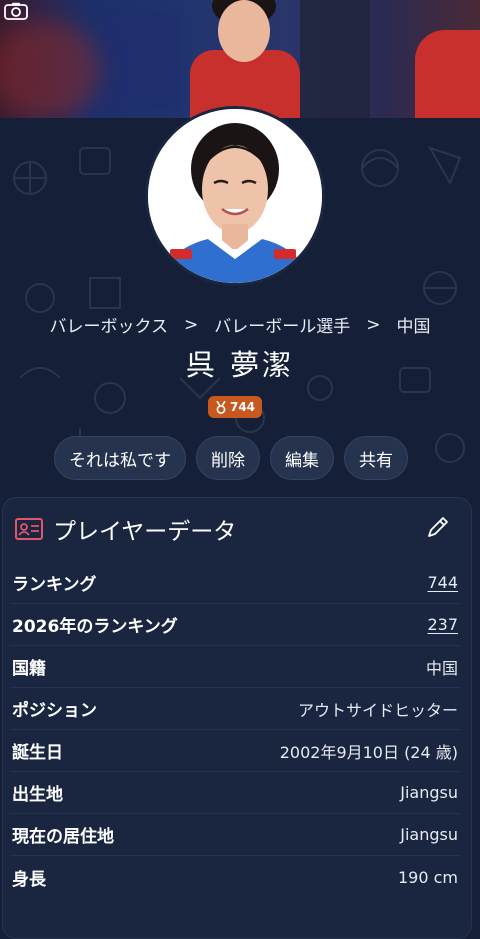  I want to click on claim-profile-button: それは私です, so click(120, 458).